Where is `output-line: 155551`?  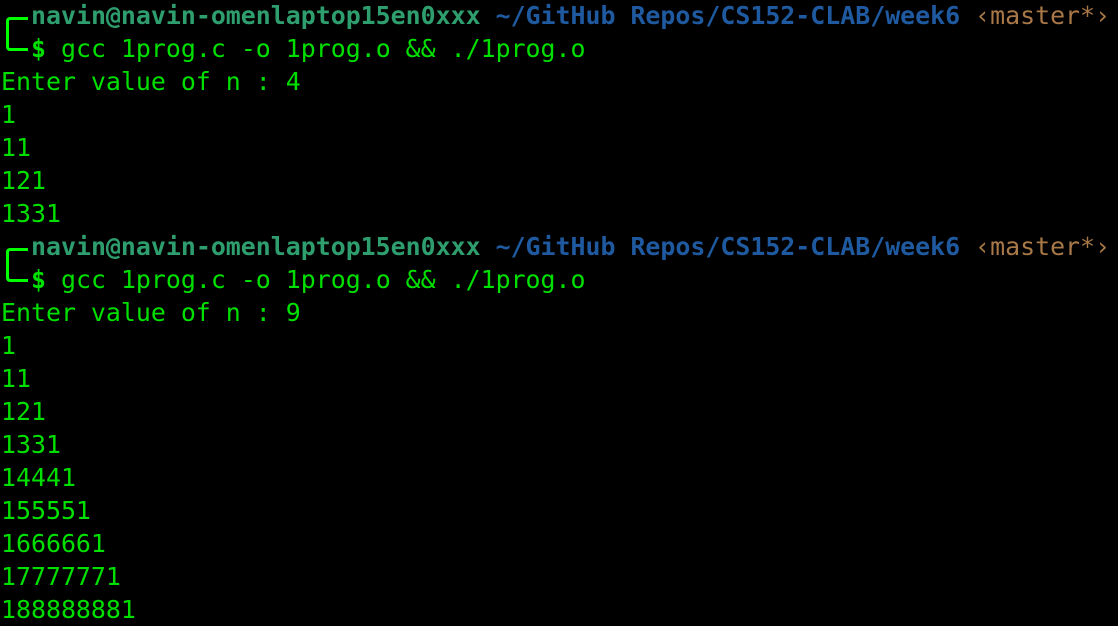
output-line: 155551 is located at coordinates (46, 510).